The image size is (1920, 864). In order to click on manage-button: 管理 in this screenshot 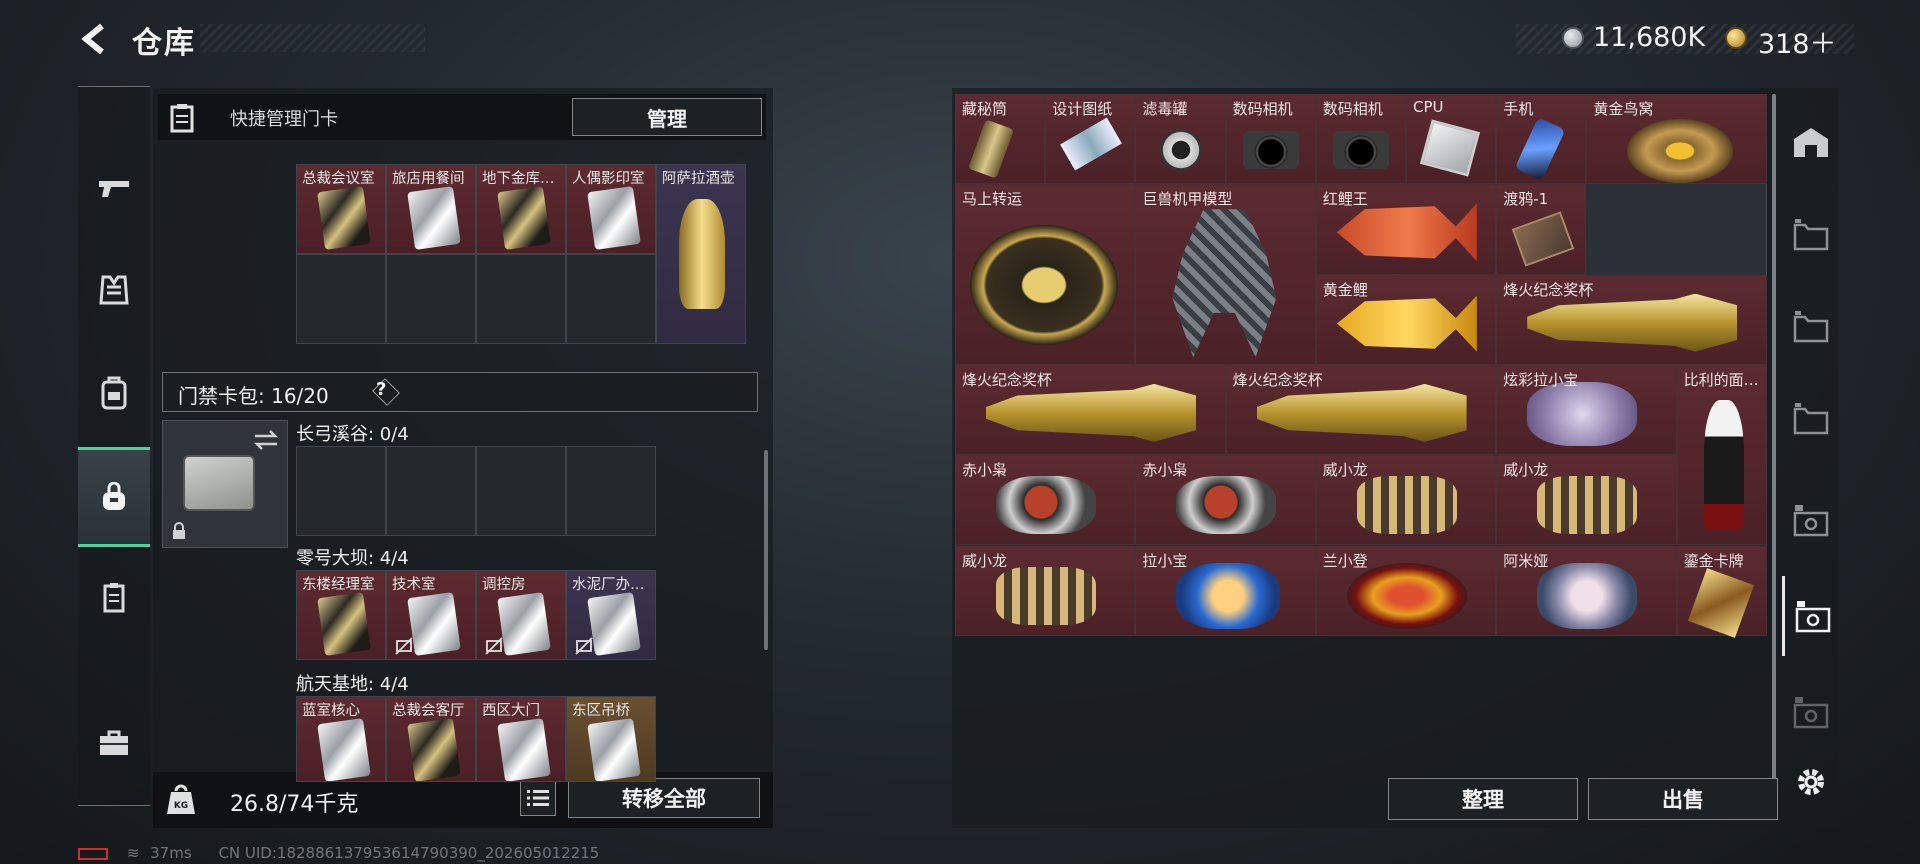, I will do `click(667, 117)`.